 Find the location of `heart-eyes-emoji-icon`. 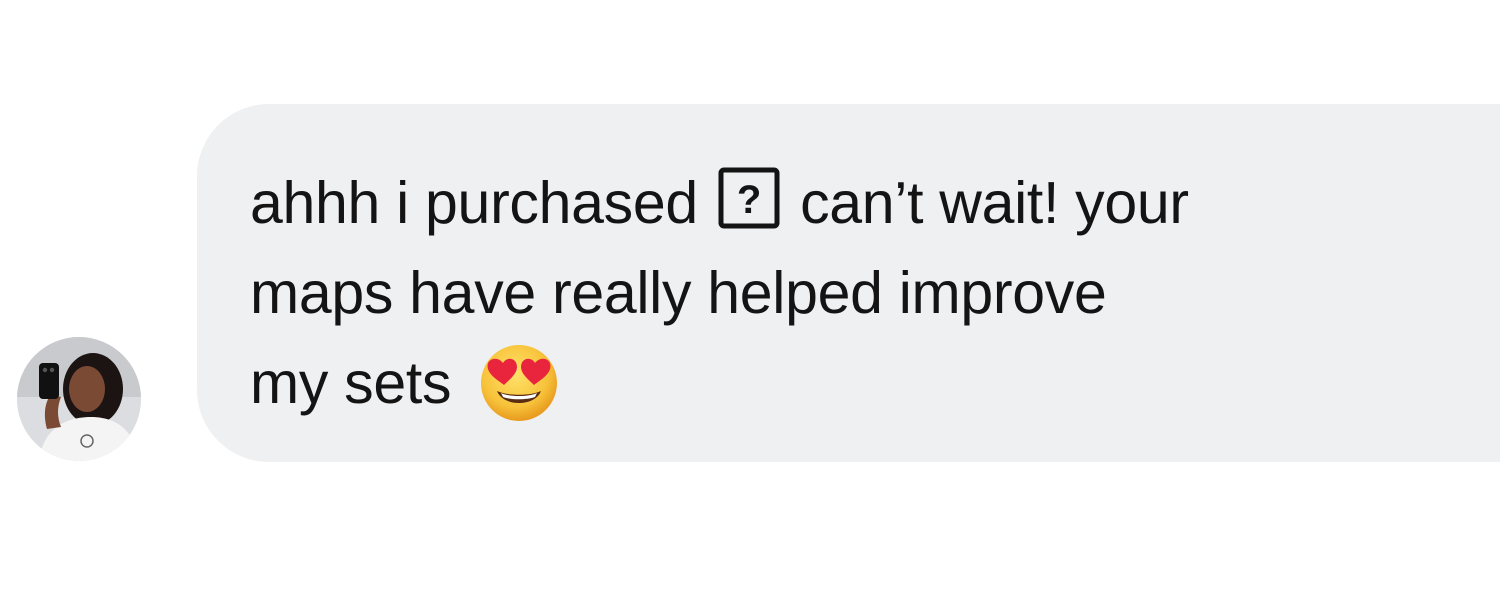

heart-eyes-emoji-icon is located at coordinates (519, 383).